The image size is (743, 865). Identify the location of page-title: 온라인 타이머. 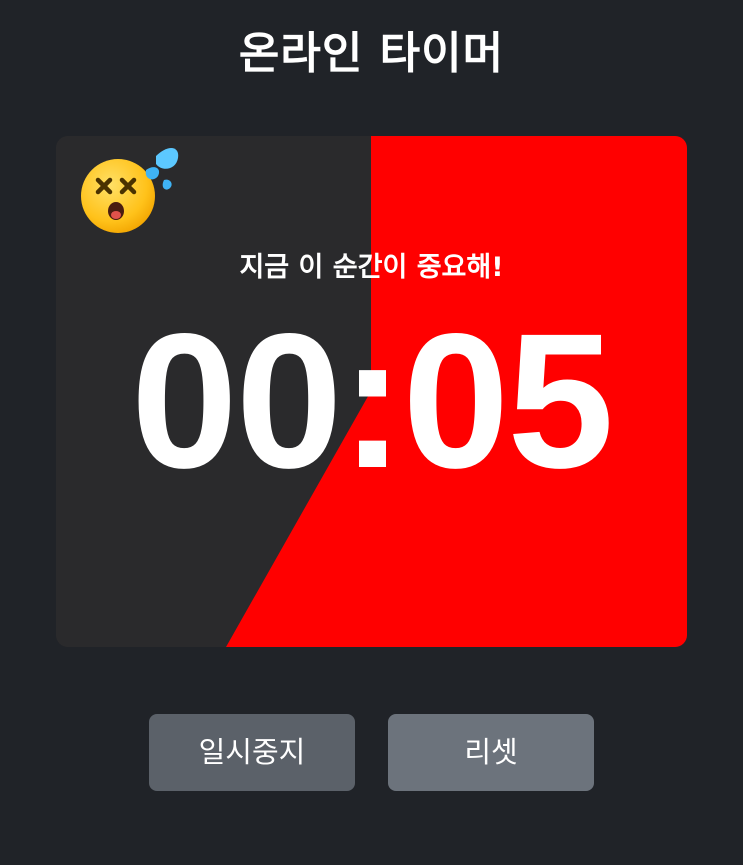
(371, 53).